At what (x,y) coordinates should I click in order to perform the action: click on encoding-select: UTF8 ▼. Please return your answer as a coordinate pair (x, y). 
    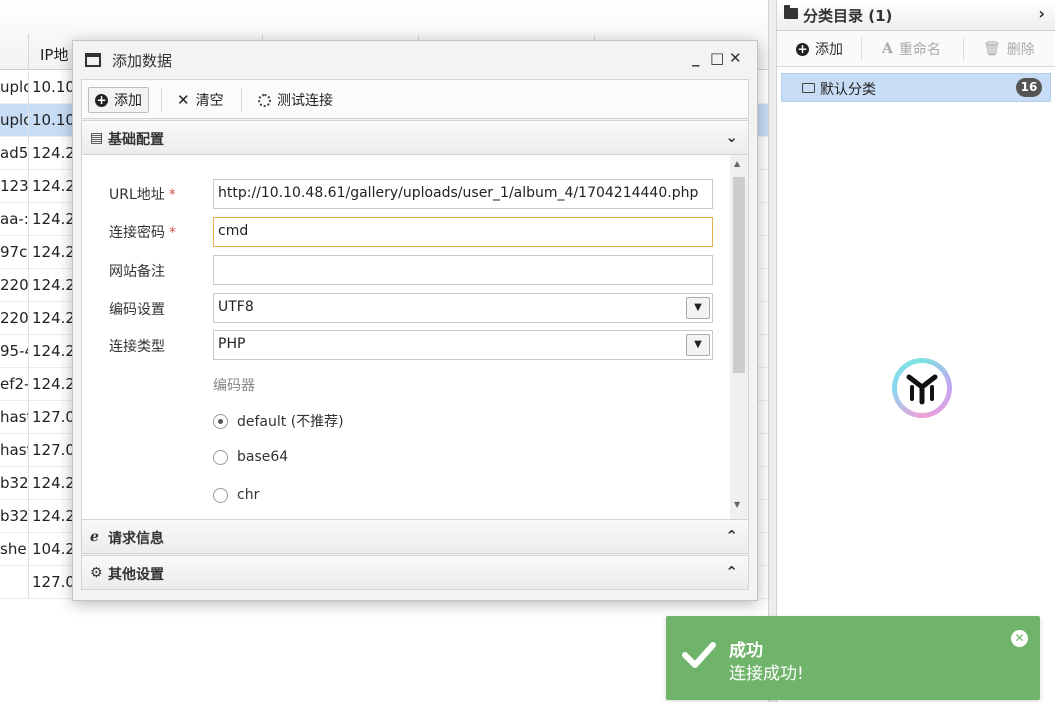
    Looking at the image, I should click on (463, 308).